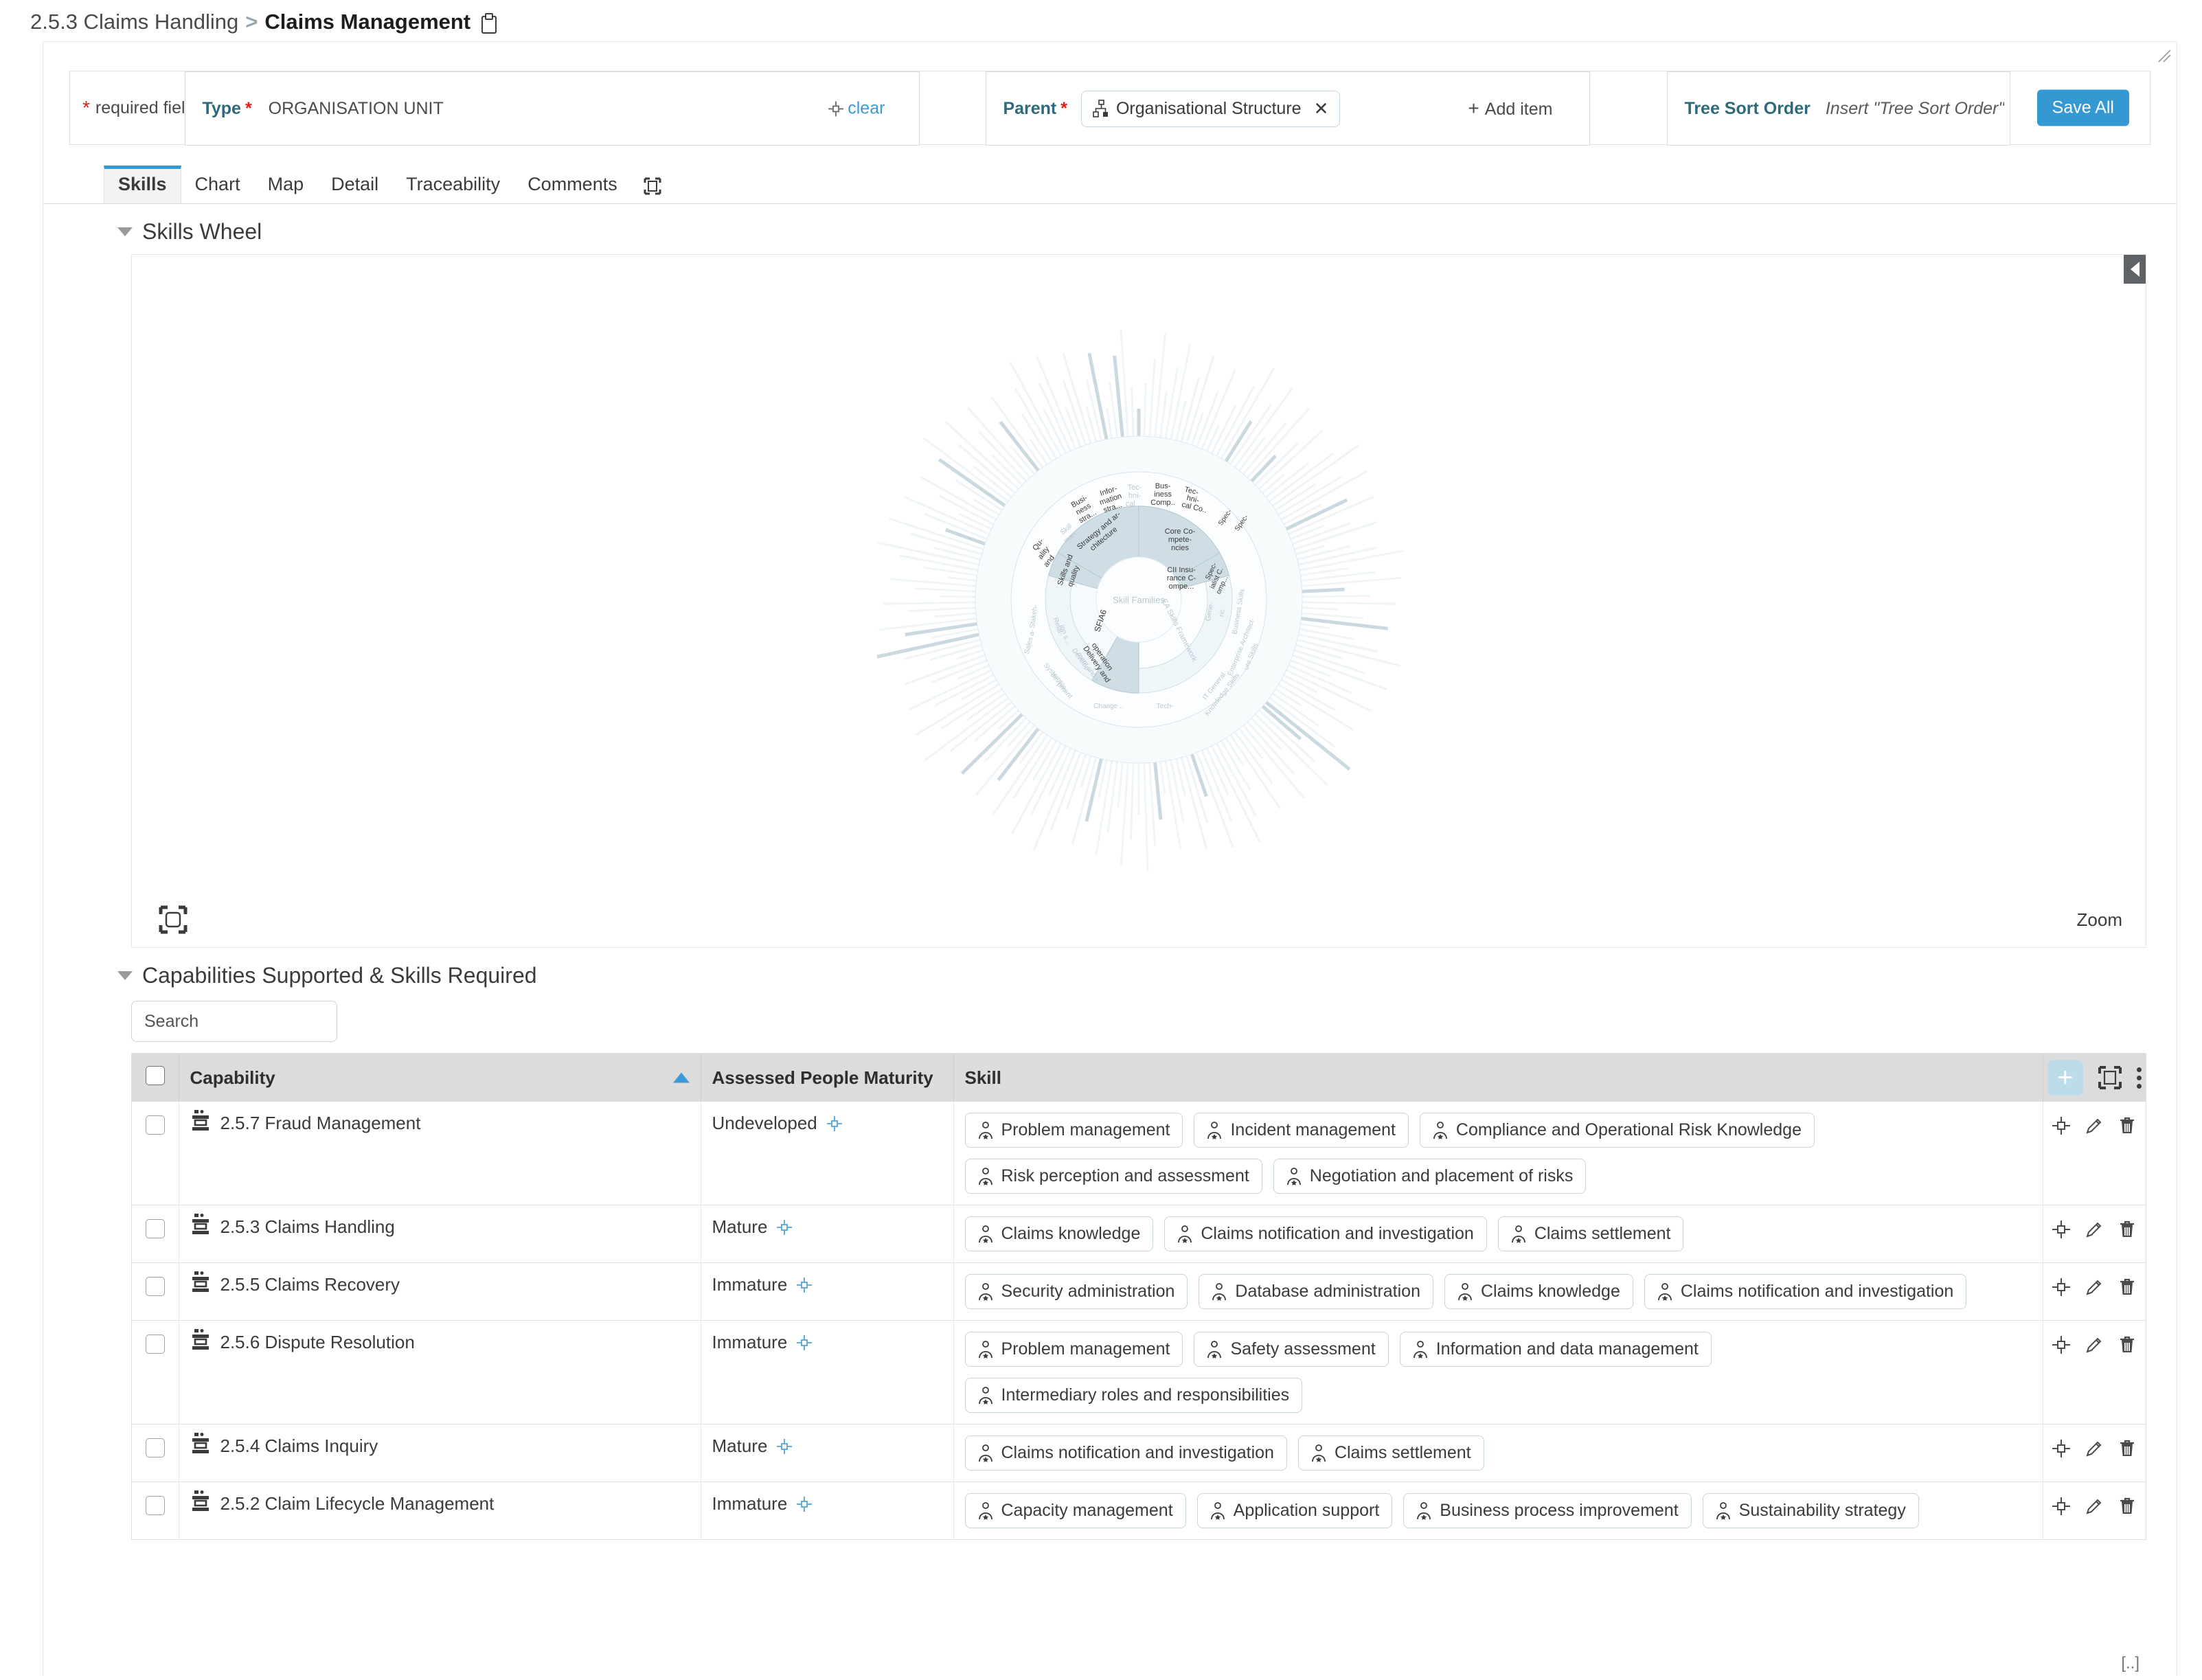 This screenshot has height=1680, width=2202. What do you see at coordinates (286, 185) in the screenshot?
I see `tab-map: Map` at bounding box center [286, 185].